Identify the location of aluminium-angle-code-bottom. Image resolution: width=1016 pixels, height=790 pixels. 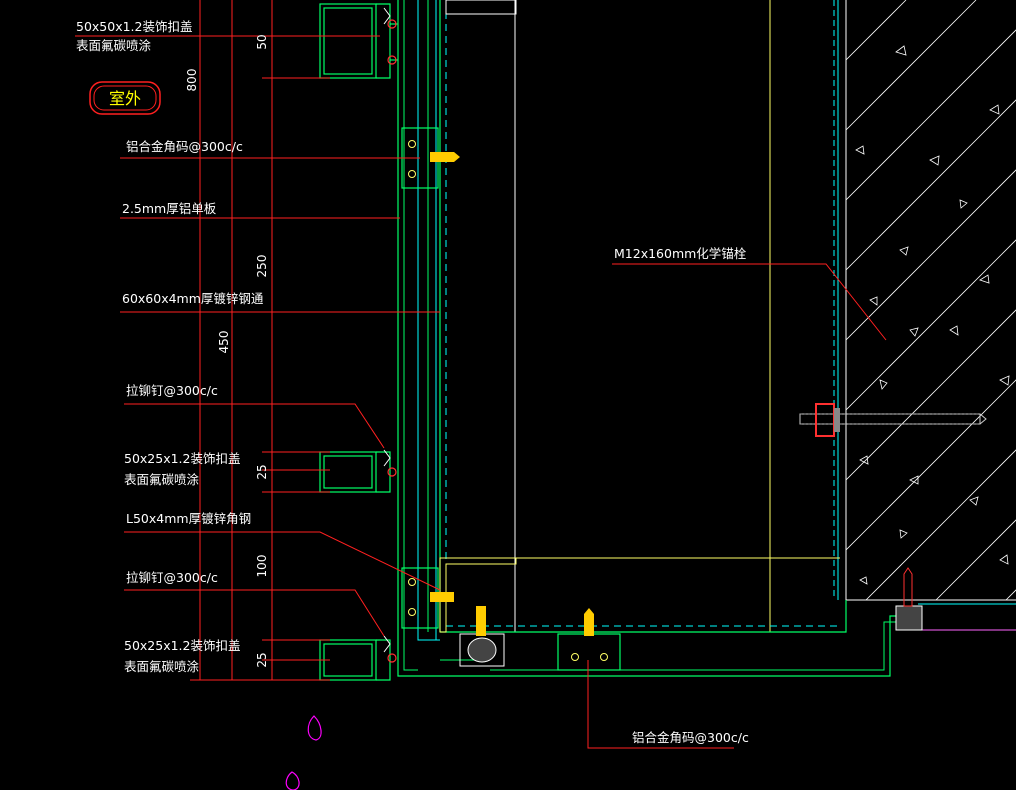
(589, 639).